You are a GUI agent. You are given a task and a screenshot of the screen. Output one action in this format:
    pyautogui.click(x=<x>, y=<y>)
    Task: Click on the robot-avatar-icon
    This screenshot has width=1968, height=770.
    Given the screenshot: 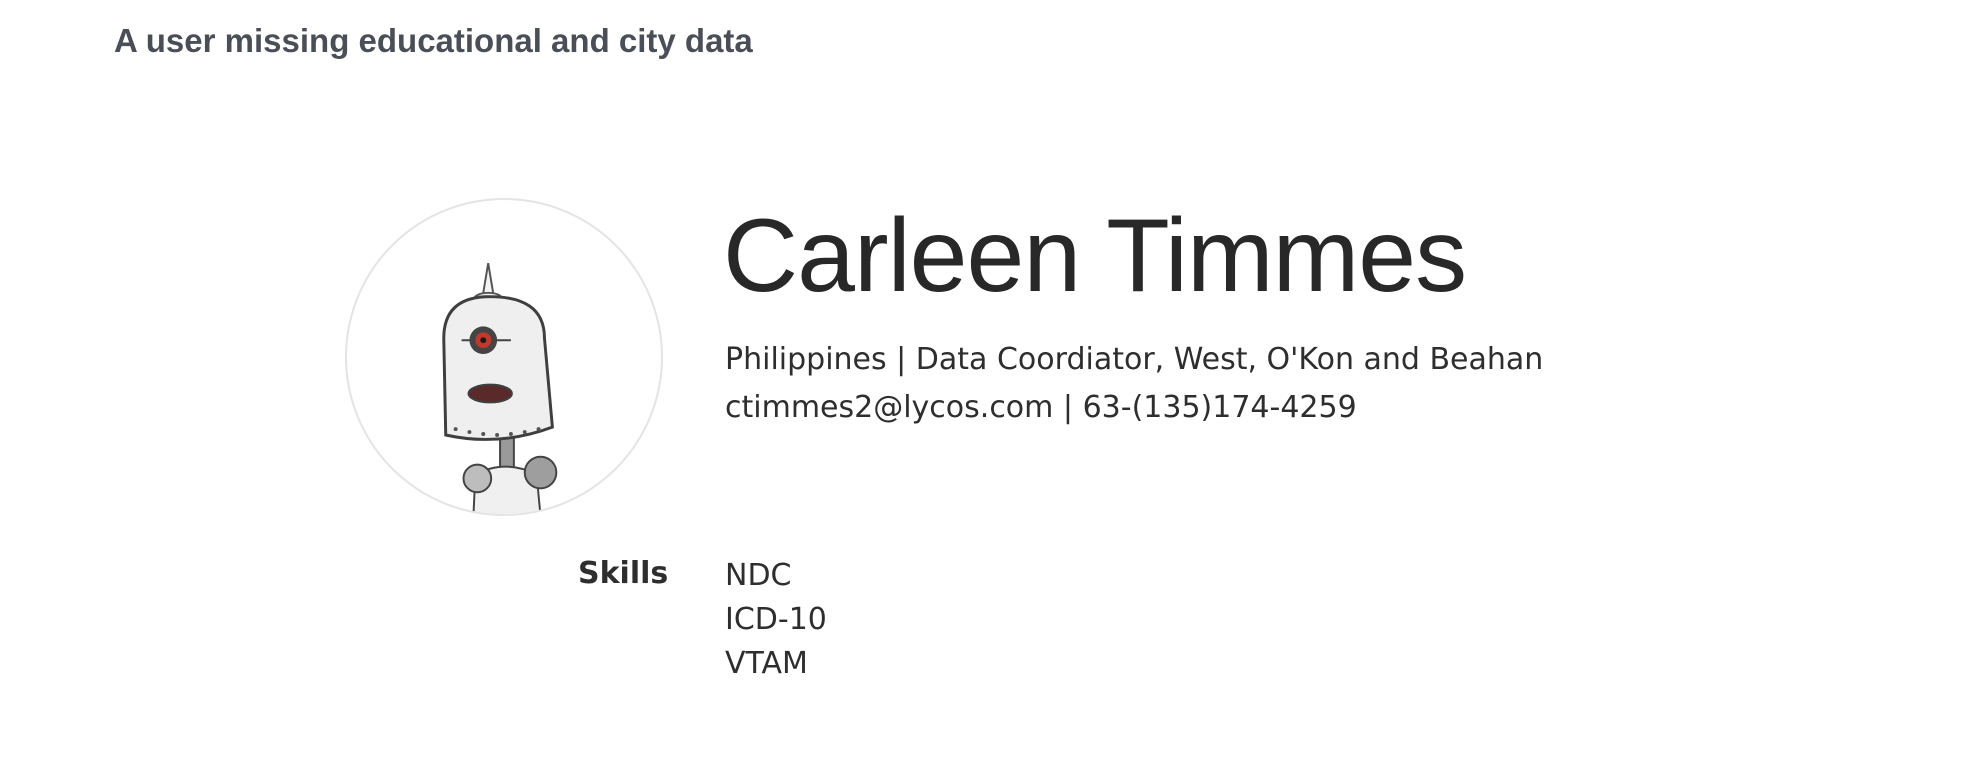 What is the action you would take?
    pyautogui.click(x=500, y=388)
    